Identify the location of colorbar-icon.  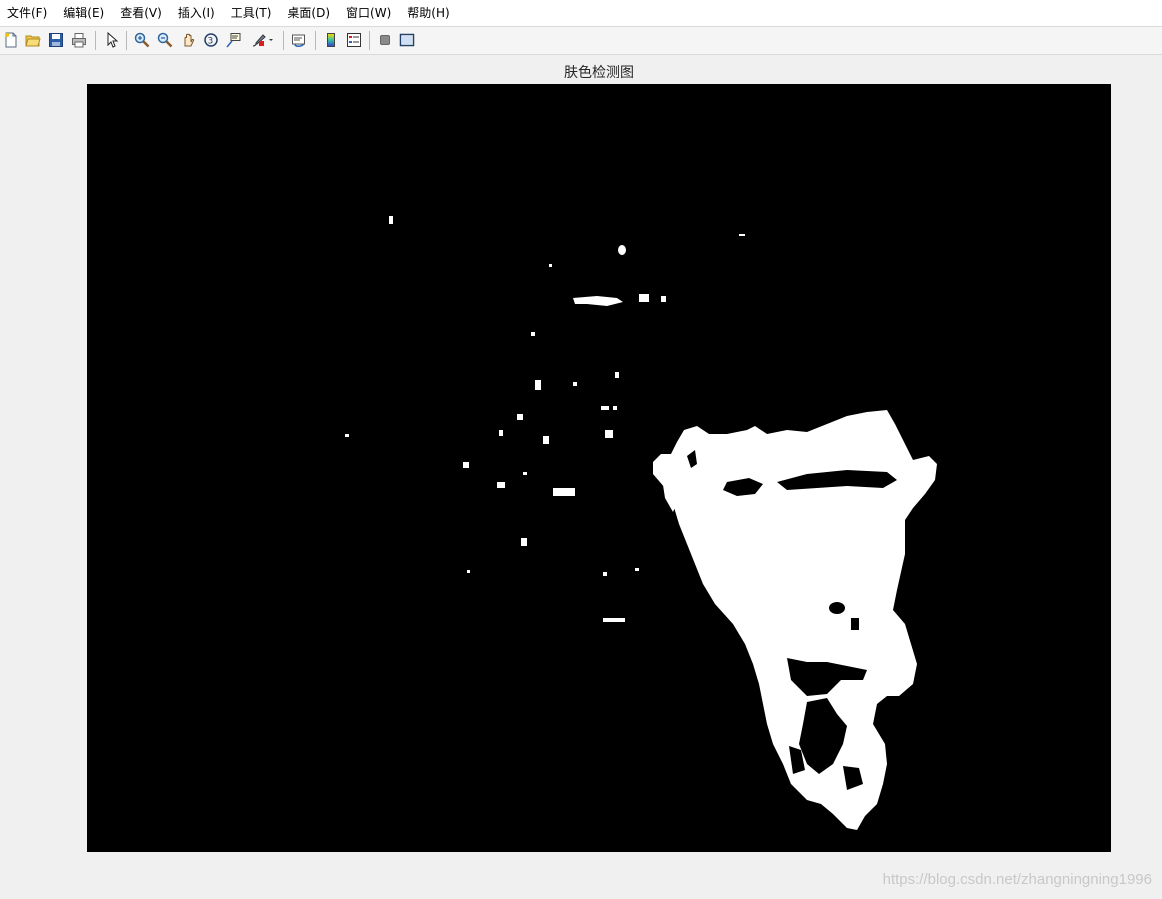
(331, 40).